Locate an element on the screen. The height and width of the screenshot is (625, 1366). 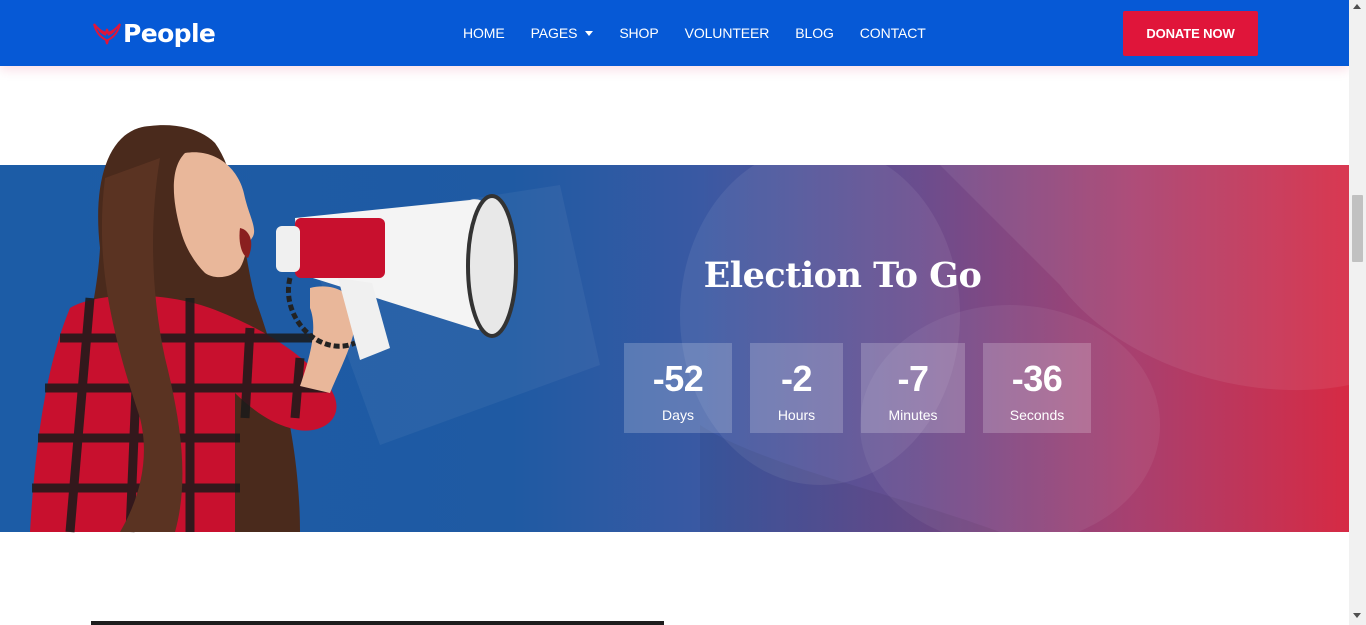
countdown-value: -52 is located at coordinates (678, 378).